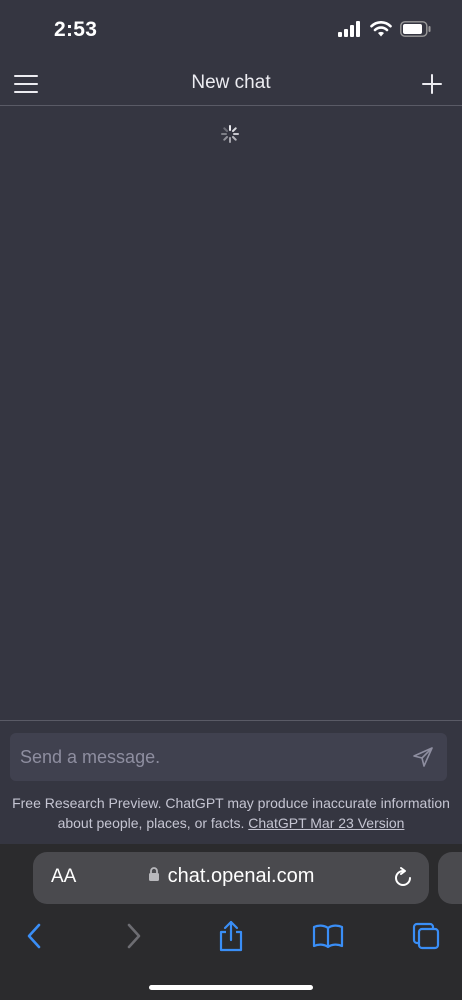 Image resolution: width=462 pixels, height=1000 pixels. Describe the element at coordinates (416, 31) in the screenshot. I see `battery-icon` at that location.